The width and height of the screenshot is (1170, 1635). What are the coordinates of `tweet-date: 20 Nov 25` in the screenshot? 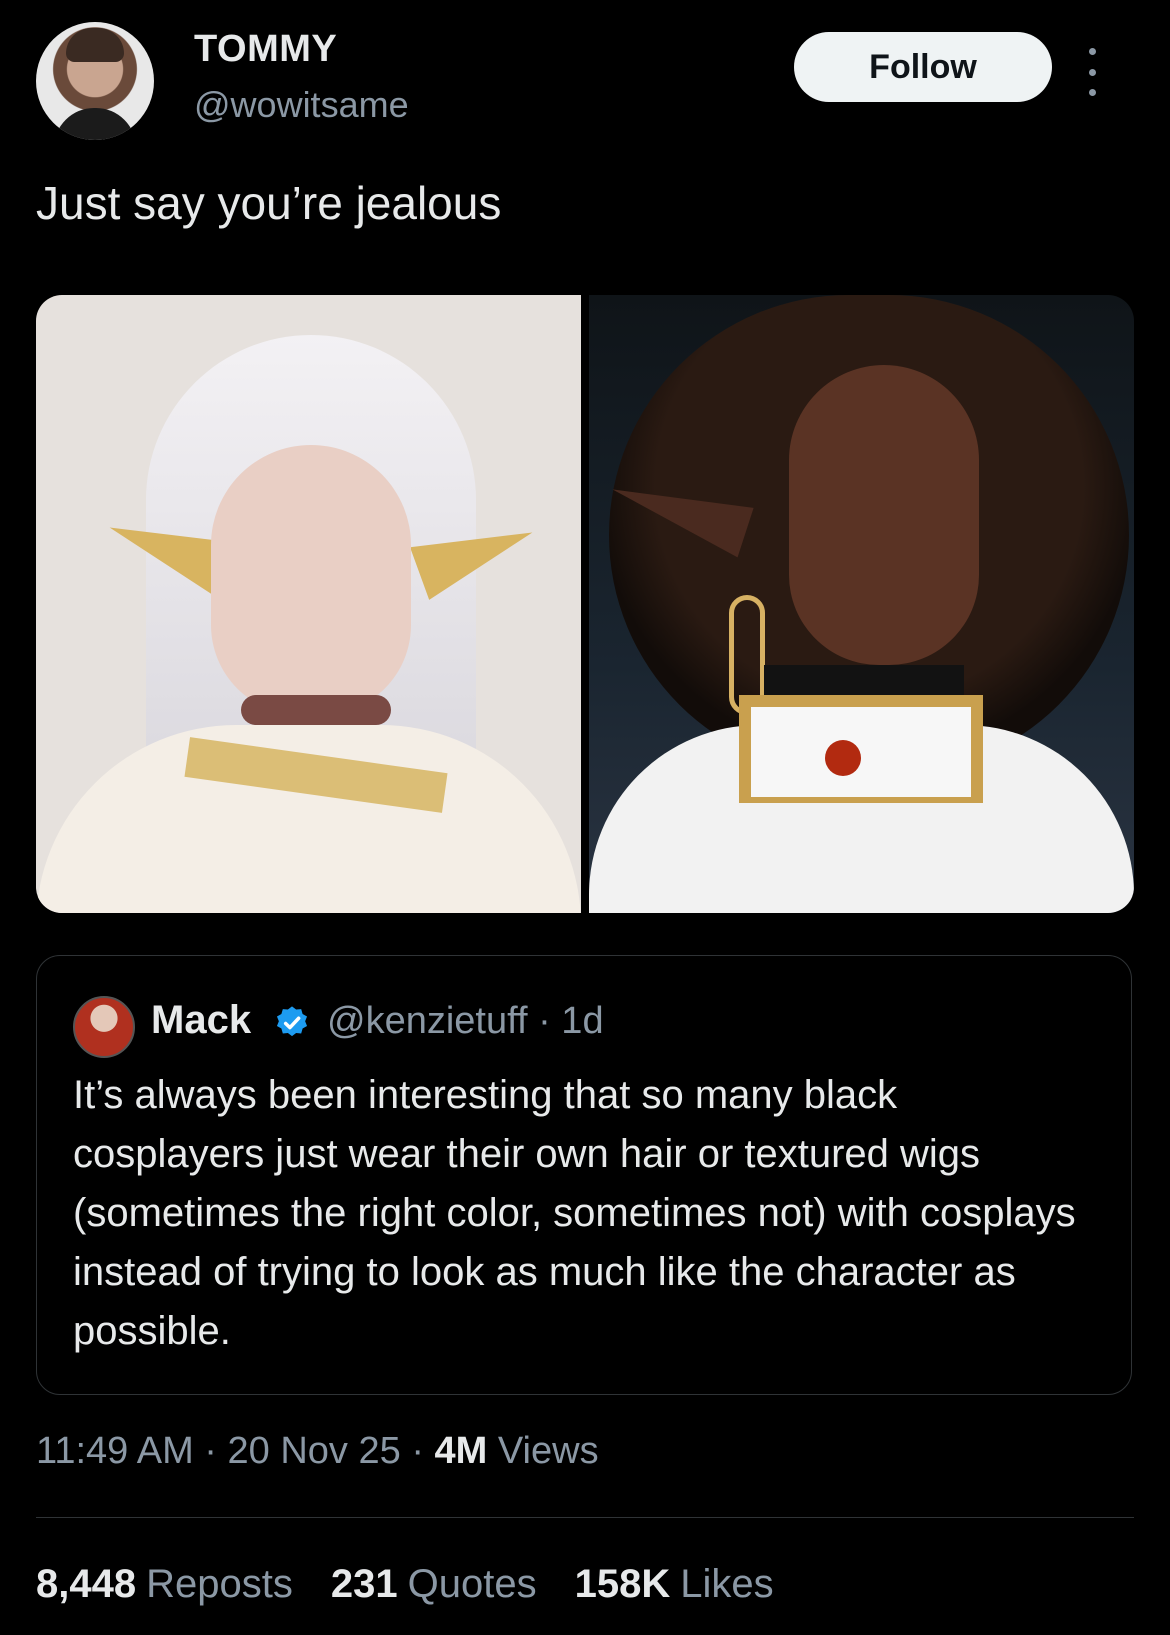 It's located at (314, 1451).